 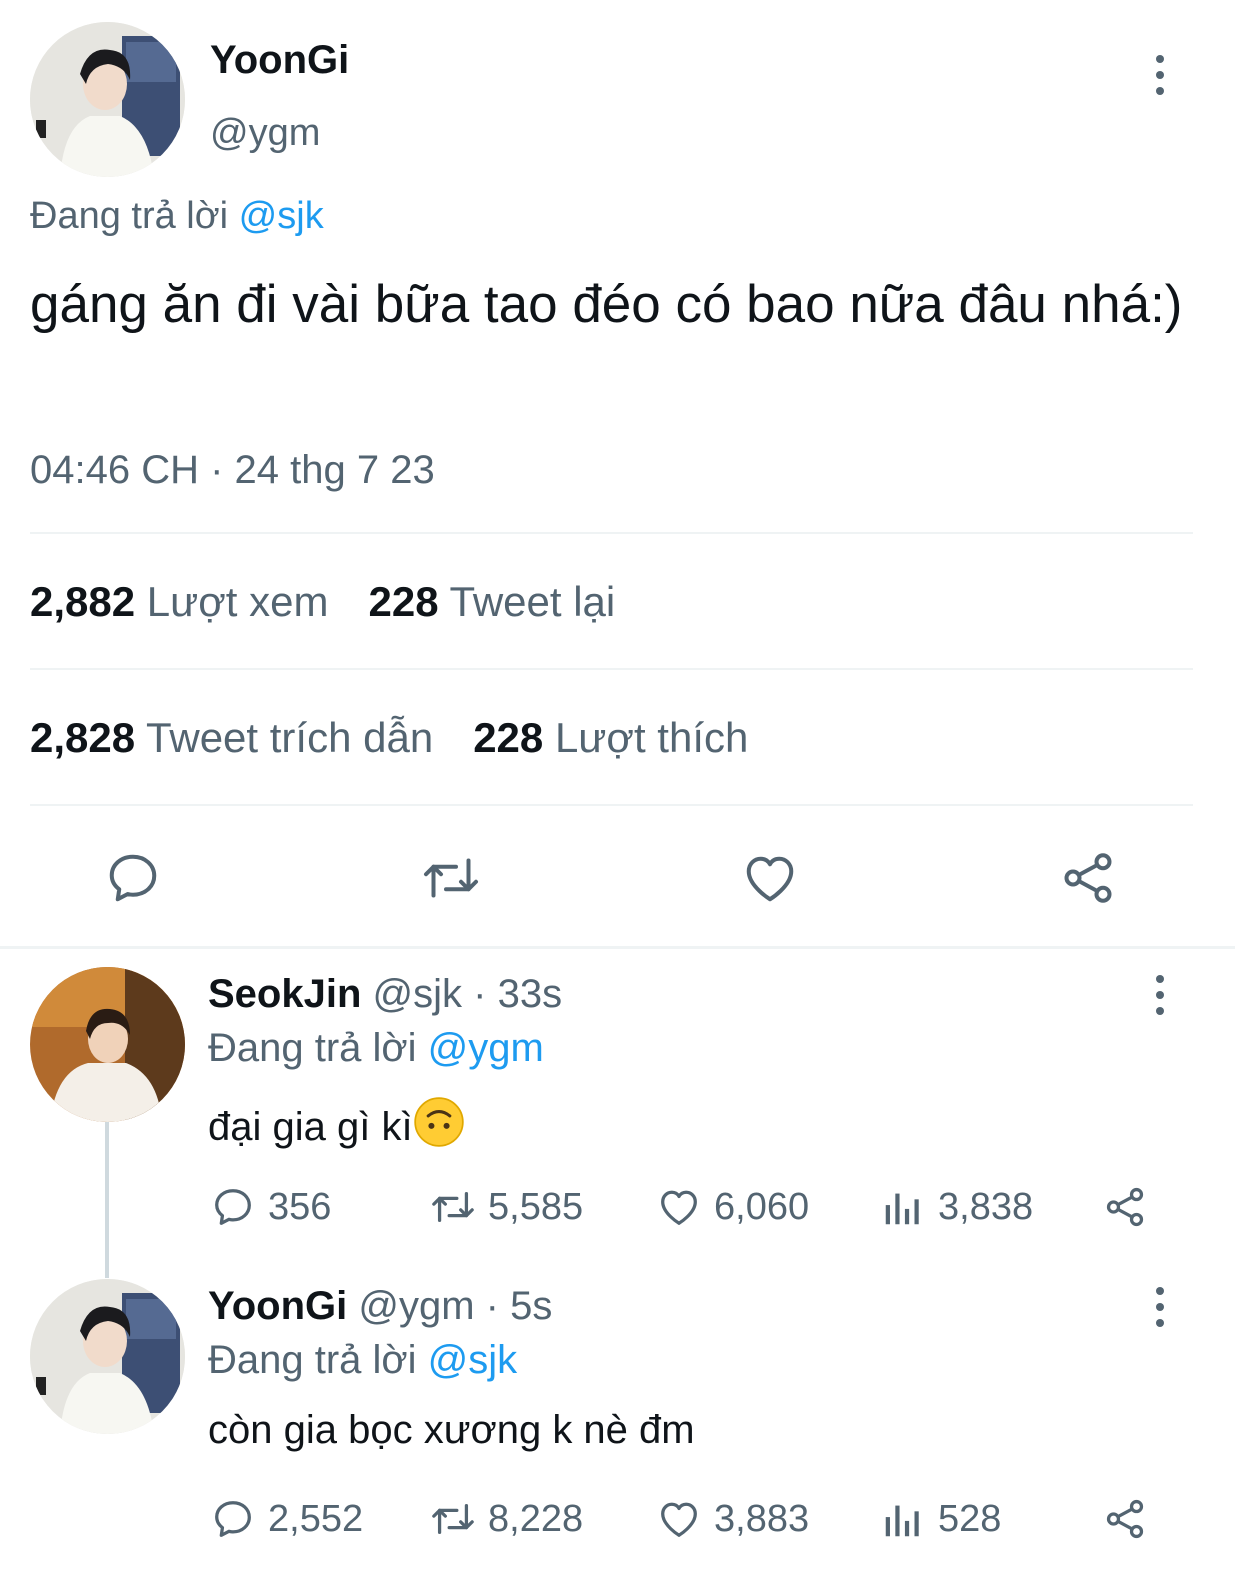 I want to click on views-action: 3,838, so click(x=956, y=1207).